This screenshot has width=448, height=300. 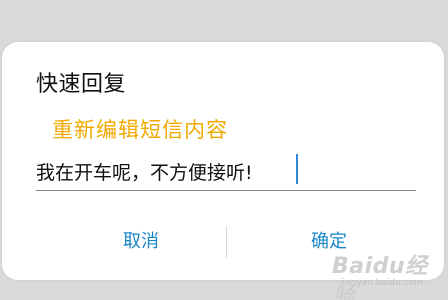 I want to click on watermark-logo: Baidu经验, so click(x=380, y=277).